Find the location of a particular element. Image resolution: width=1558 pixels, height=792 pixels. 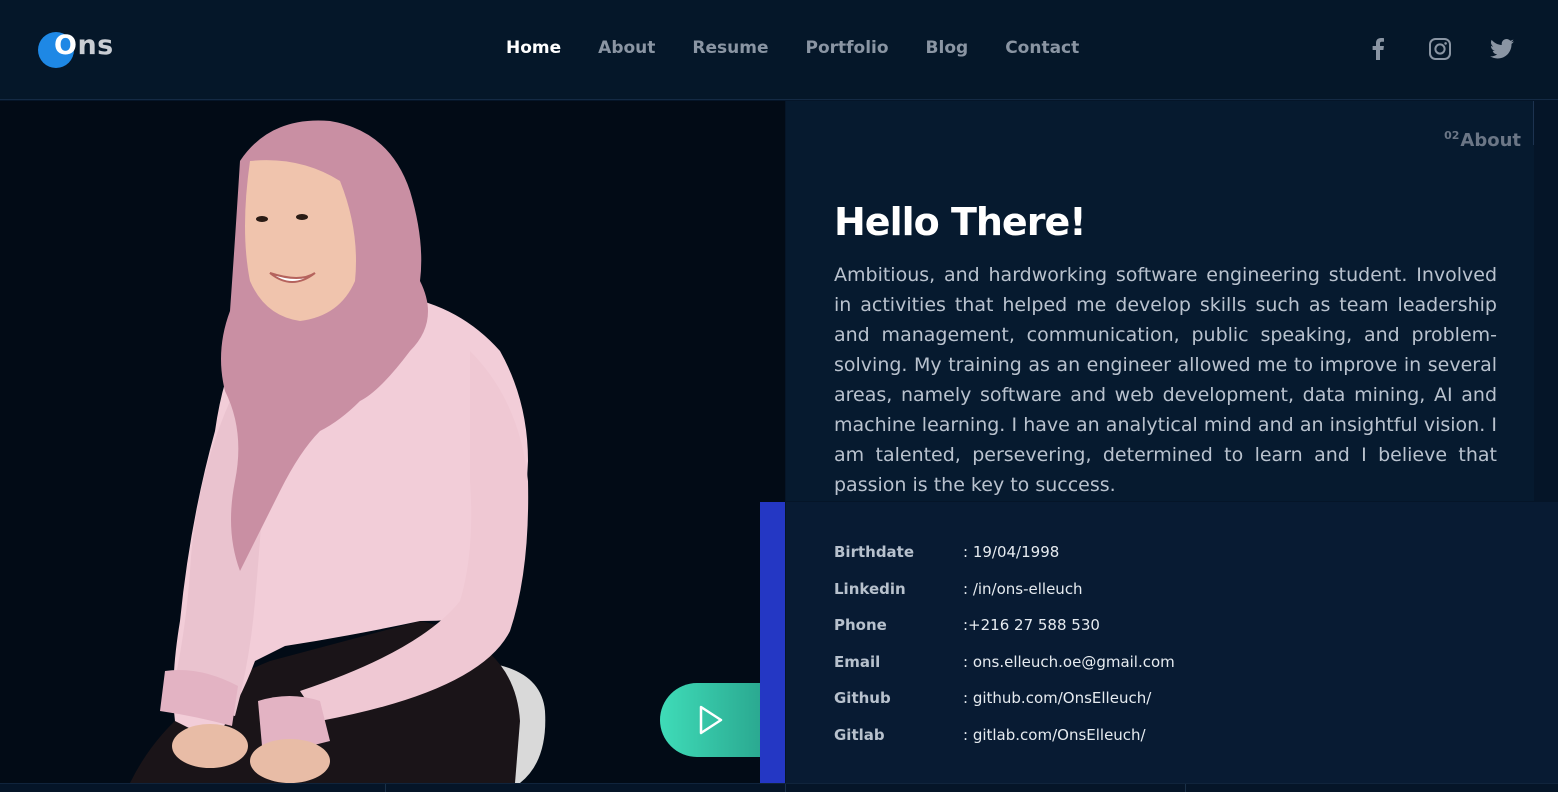

section-tag: 02About is located at coordinates (1482, 140).